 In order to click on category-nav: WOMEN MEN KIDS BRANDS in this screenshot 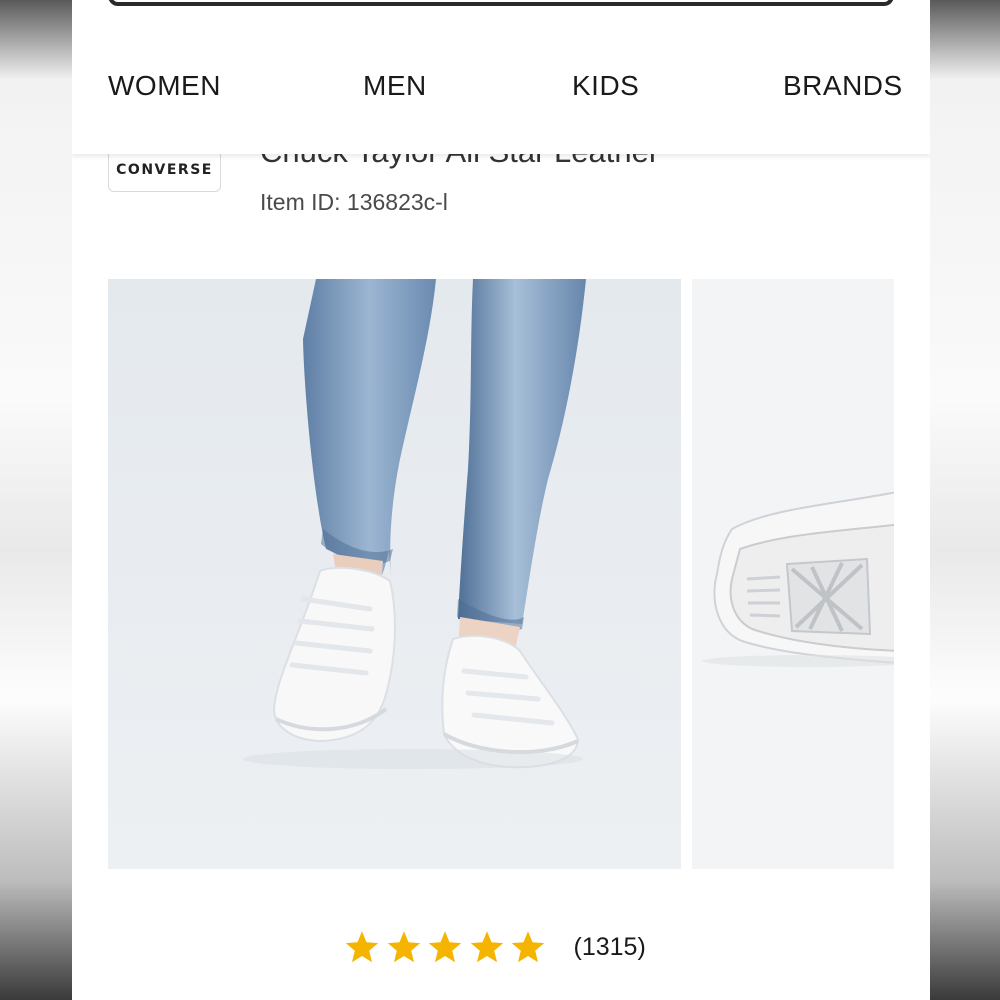, I will do `click(501, 100)`.